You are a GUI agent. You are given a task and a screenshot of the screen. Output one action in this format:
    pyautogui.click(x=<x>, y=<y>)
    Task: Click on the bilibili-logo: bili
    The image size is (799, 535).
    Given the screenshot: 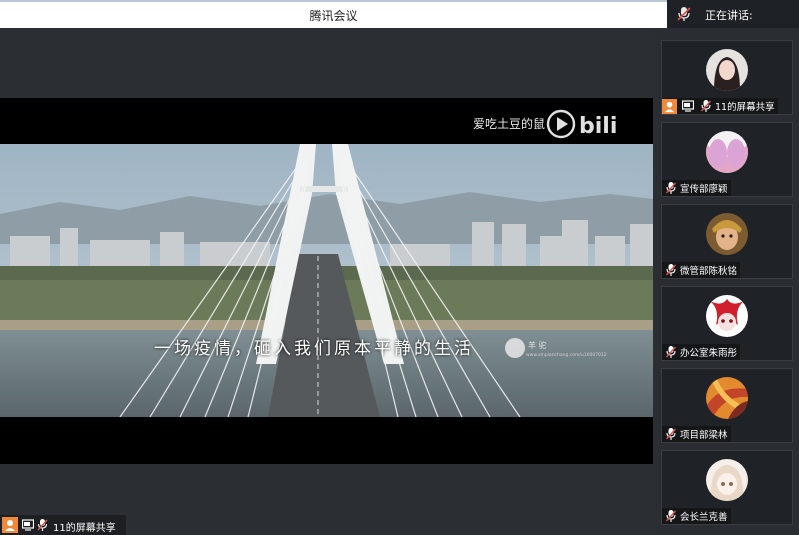 What is the action you would take?
    pyautogui.click(x=581, y=124)
    